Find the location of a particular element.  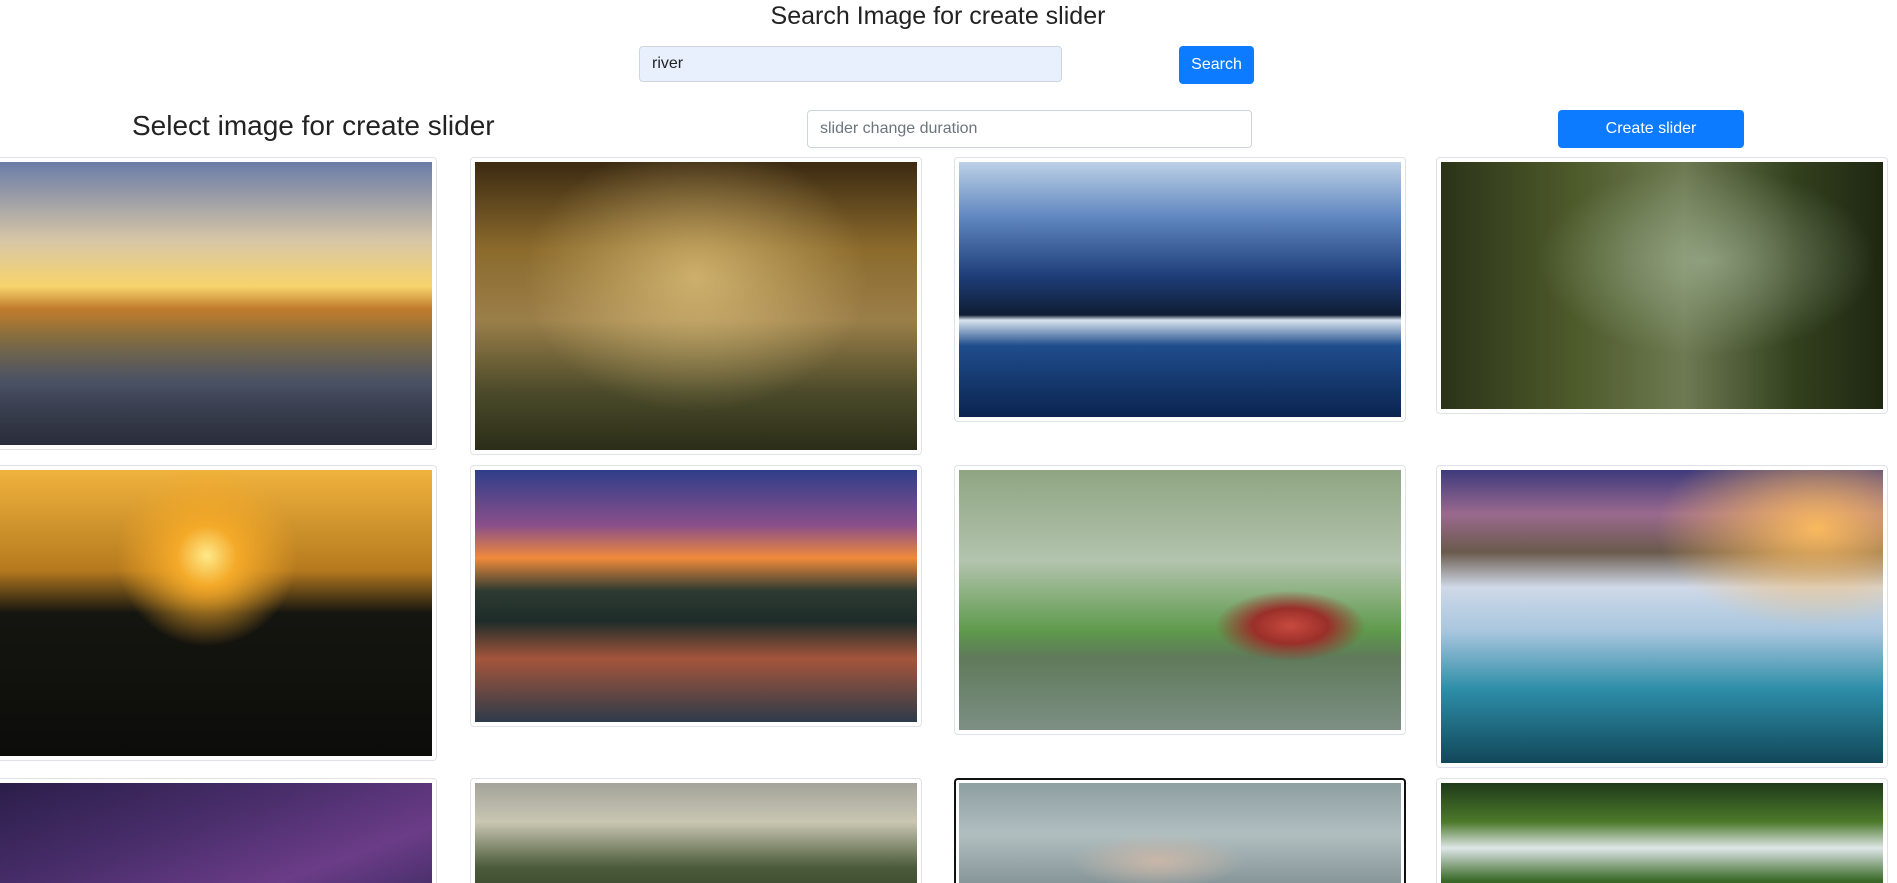

image-thumbnail-selected is located at coordinates (1180, 830).